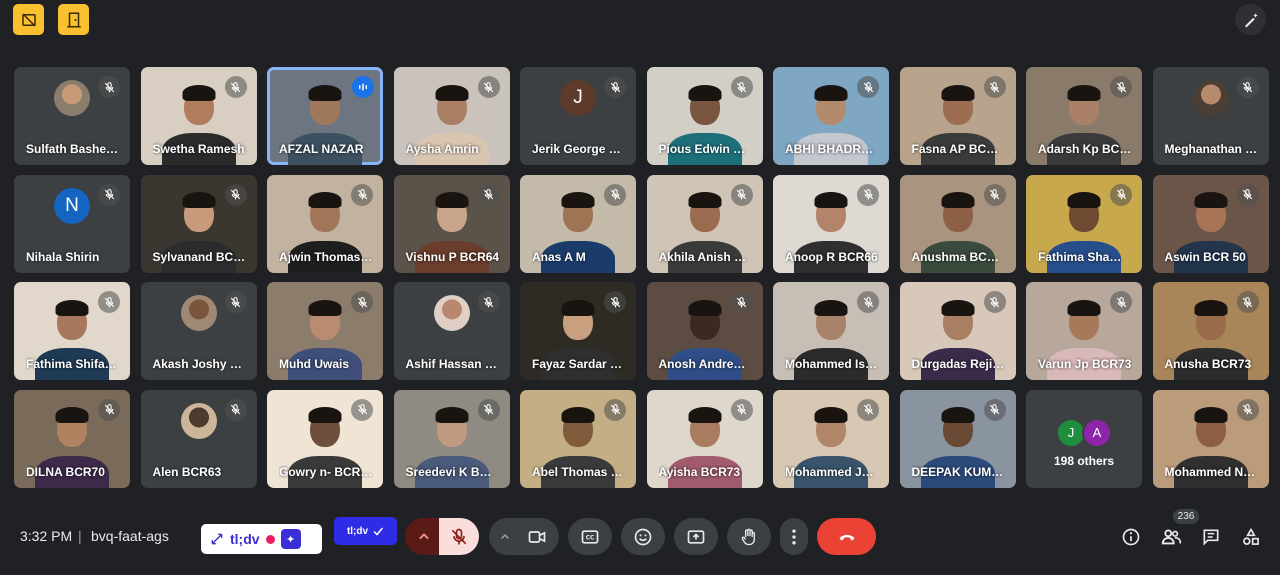 The height and width of the screenshot is (575, 1280). Describe the element at coordinates (794, 536) in the screenshot. I see `more-options-button` at that location.